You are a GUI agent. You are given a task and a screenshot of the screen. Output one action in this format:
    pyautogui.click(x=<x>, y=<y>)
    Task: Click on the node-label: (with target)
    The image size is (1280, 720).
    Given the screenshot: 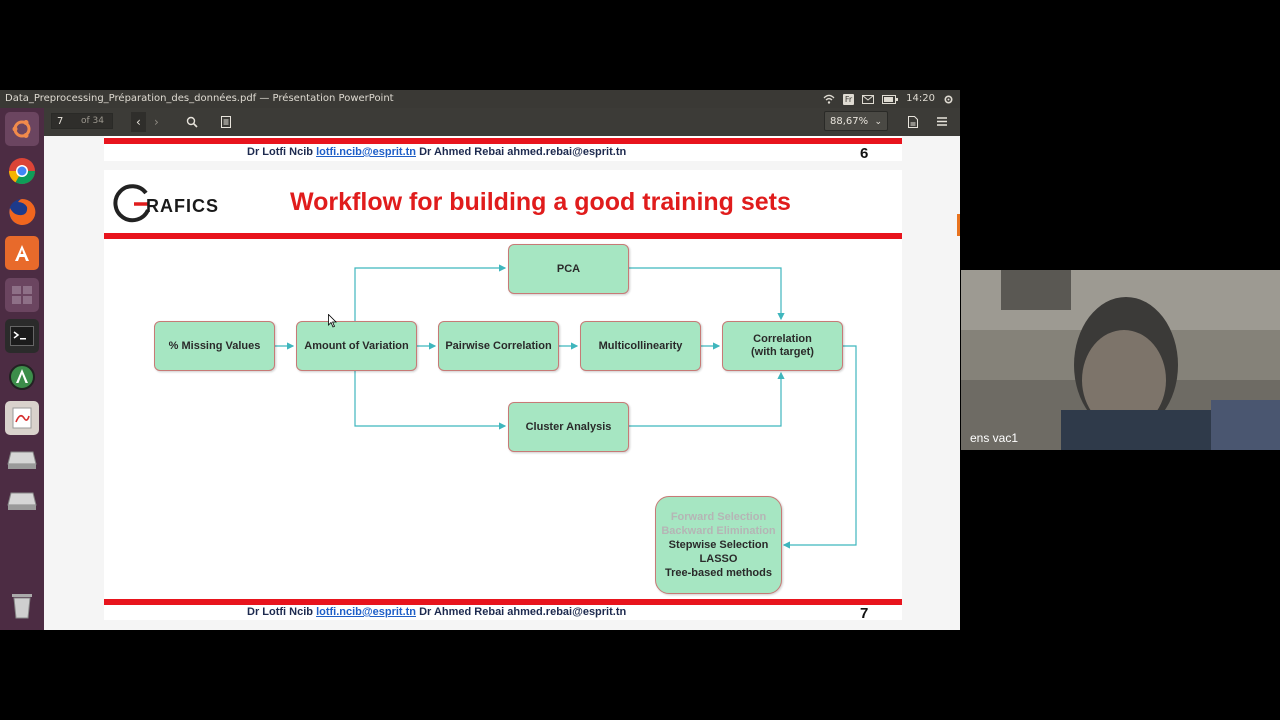 What is the action you would take?
    pyautogui.click(x=782, y=352)
    